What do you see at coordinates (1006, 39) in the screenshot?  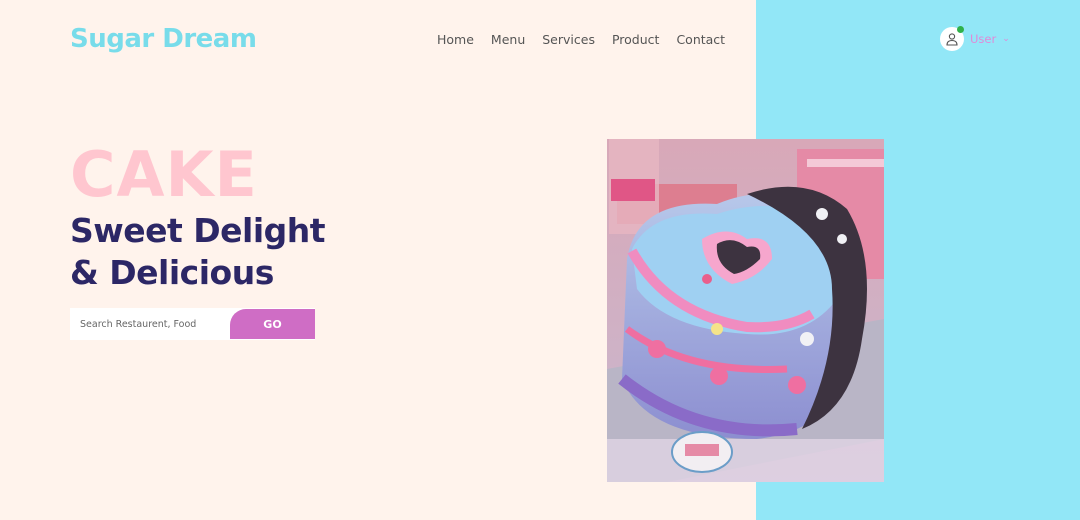 I see `chevron-down-icon: ⌄` at bounding box center [1006, 39].